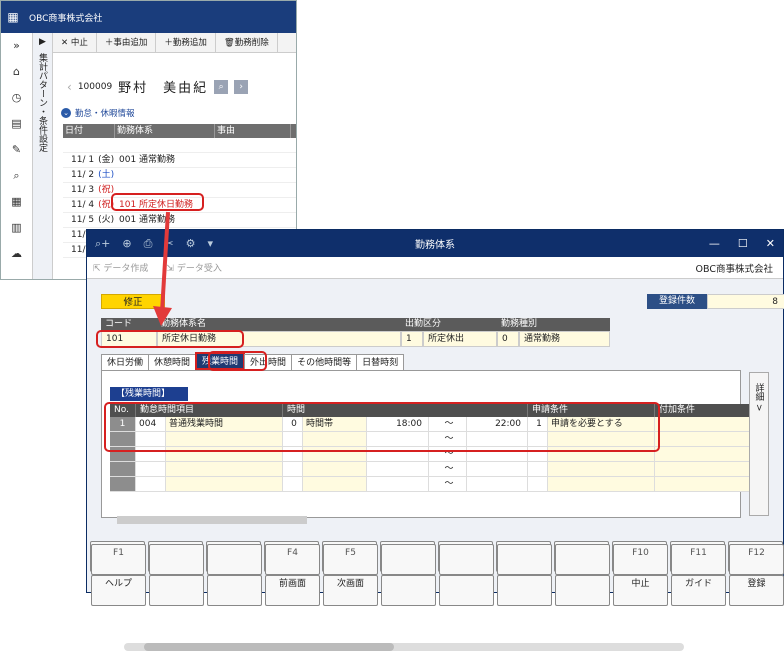 The height and width of the screenshot is (651, 784). What do you see at coordinates (179, 131) in the screenshot?
I see `attendance-table-header: 日付 勤務体系 事由` at bounding box center [179, 131].